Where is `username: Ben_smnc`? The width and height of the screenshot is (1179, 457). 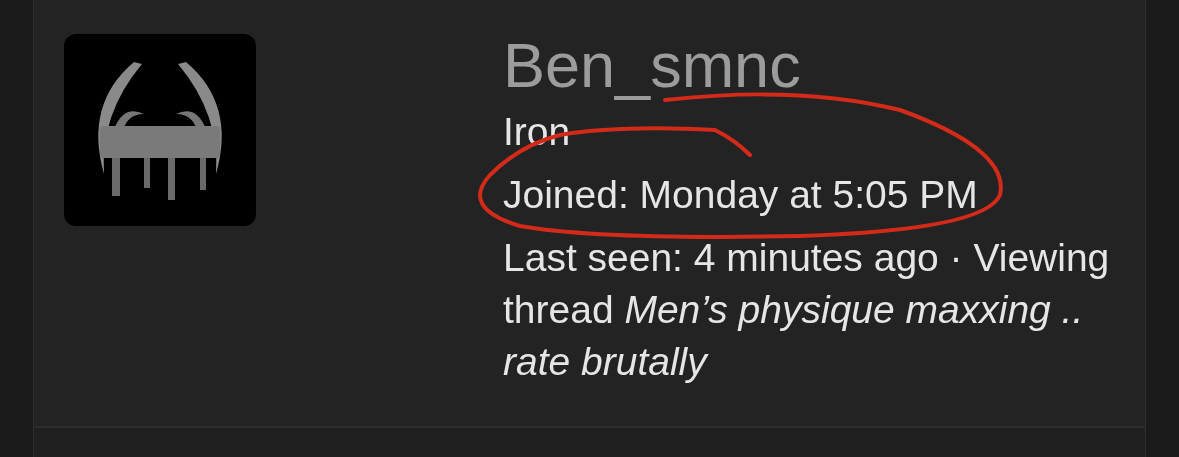
username: Ben_smnc is located at coordinates (652, 65).